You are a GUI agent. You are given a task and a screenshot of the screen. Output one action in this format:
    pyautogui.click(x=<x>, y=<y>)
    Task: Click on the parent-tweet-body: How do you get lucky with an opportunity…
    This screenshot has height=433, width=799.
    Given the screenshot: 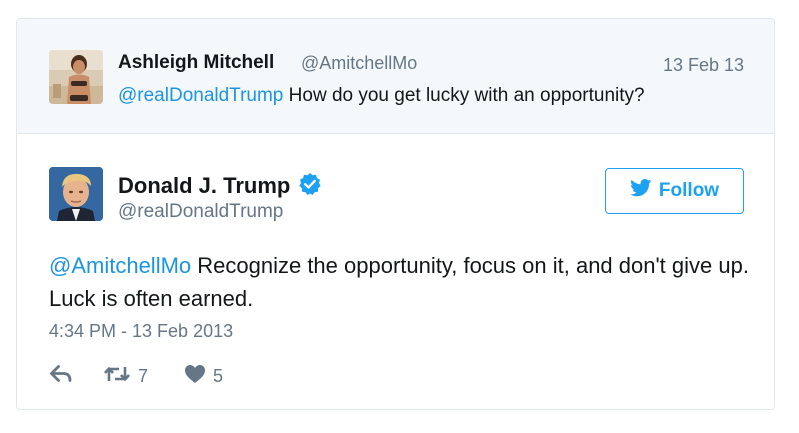 What is the action you would take?
    pyautogui.click(x=464, y=95)
    